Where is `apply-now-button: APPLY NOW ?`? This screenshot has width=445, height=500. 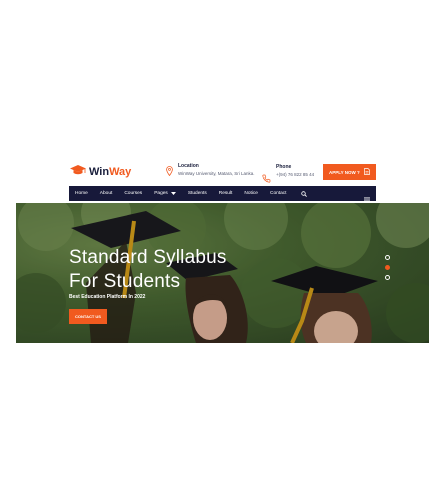 apply-now-button: APPLY NOW ? is located at coordinates (349, 172).